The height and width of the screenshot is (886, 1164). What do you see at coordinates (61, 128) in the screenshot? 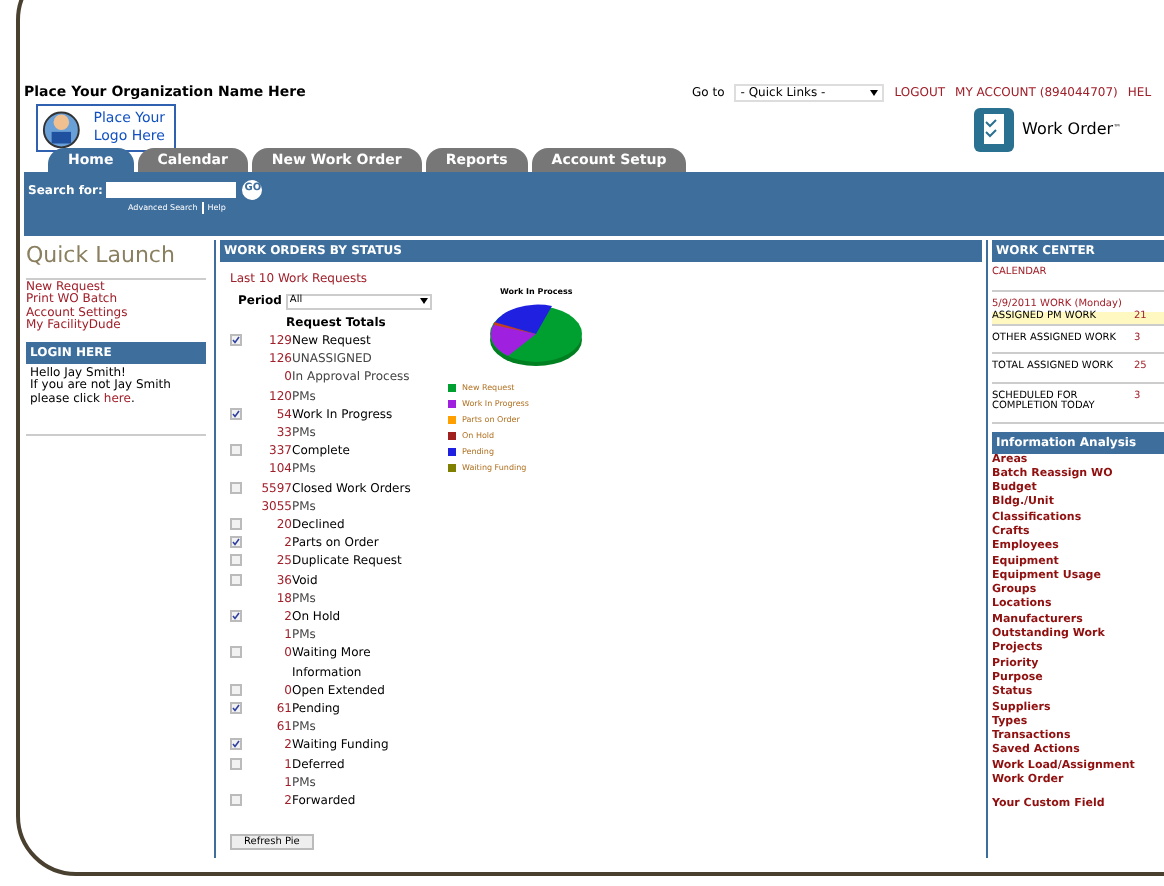
I see `cartoon-man-icon` at bounding box center [61, 128].